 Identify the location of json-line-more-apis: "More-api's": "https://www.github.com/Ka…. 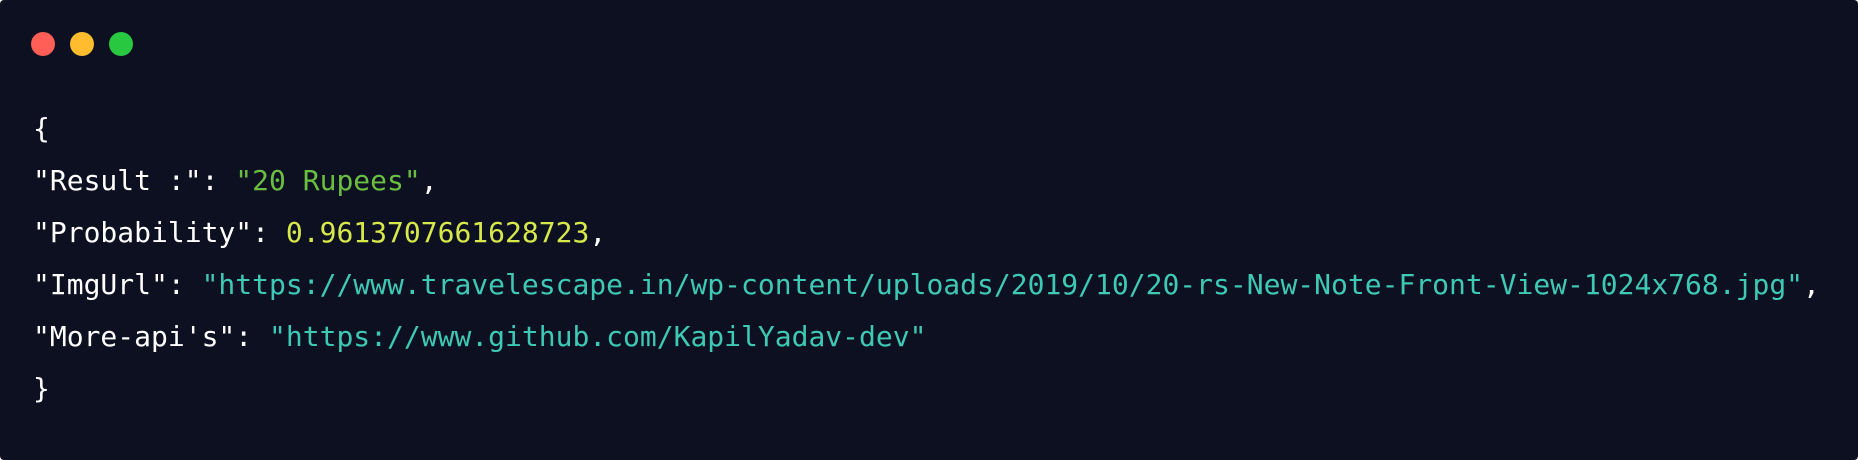
(926, 337).